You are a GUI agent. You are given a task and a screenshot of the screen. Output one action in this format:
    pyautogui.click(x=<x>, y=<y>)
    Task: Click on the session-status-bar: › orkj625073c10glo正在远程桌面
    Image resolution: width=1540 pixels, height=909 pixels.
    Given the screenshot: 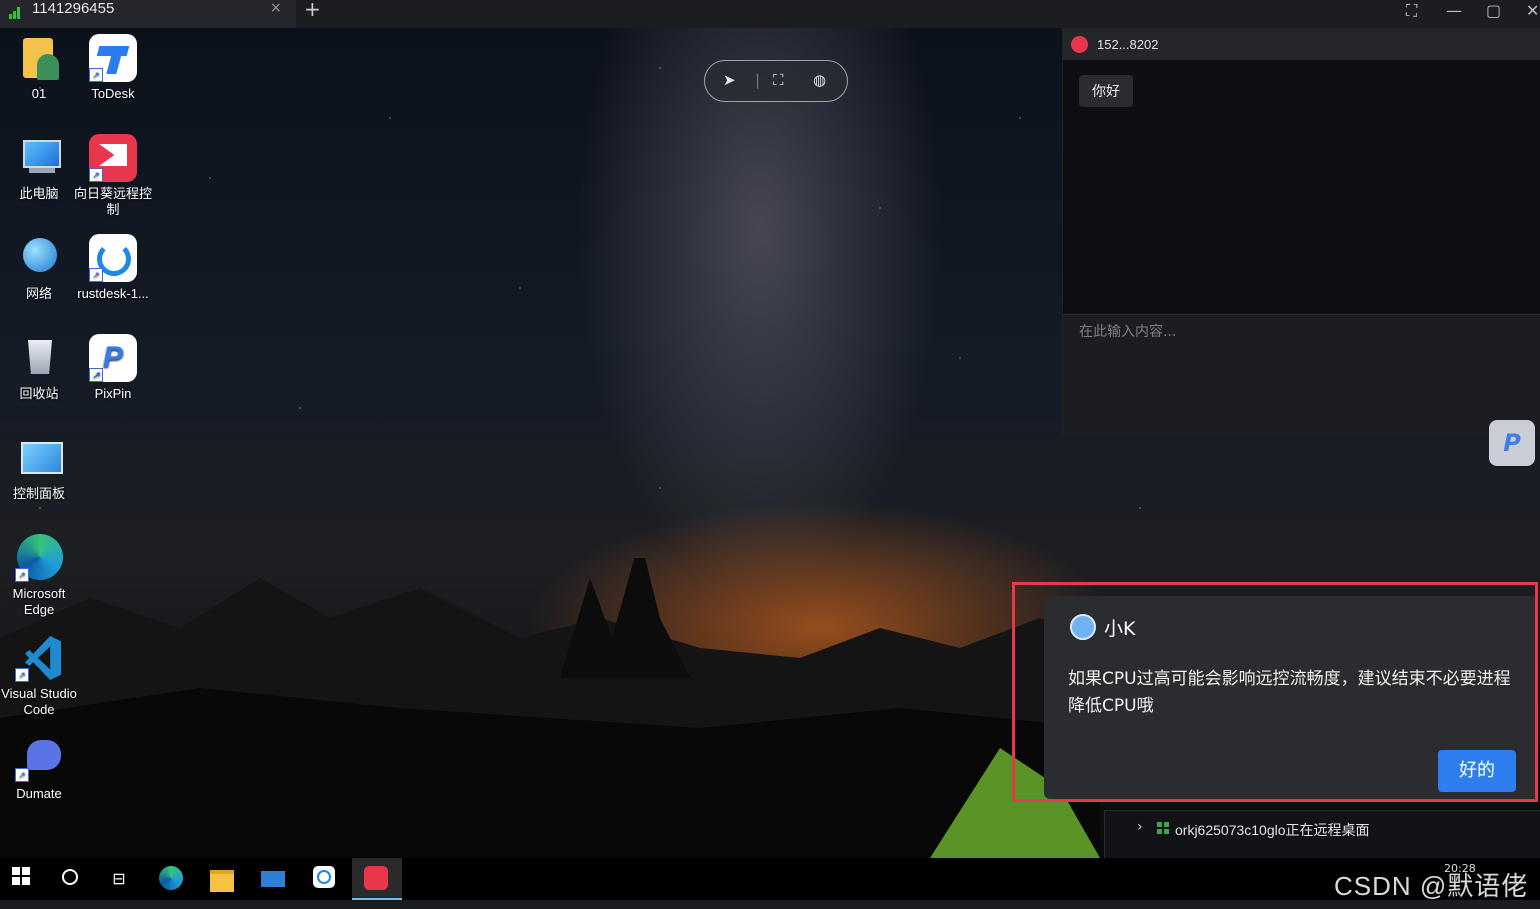 What is the action you would take?
    pyautogui.click(x=1322, y=835)
    